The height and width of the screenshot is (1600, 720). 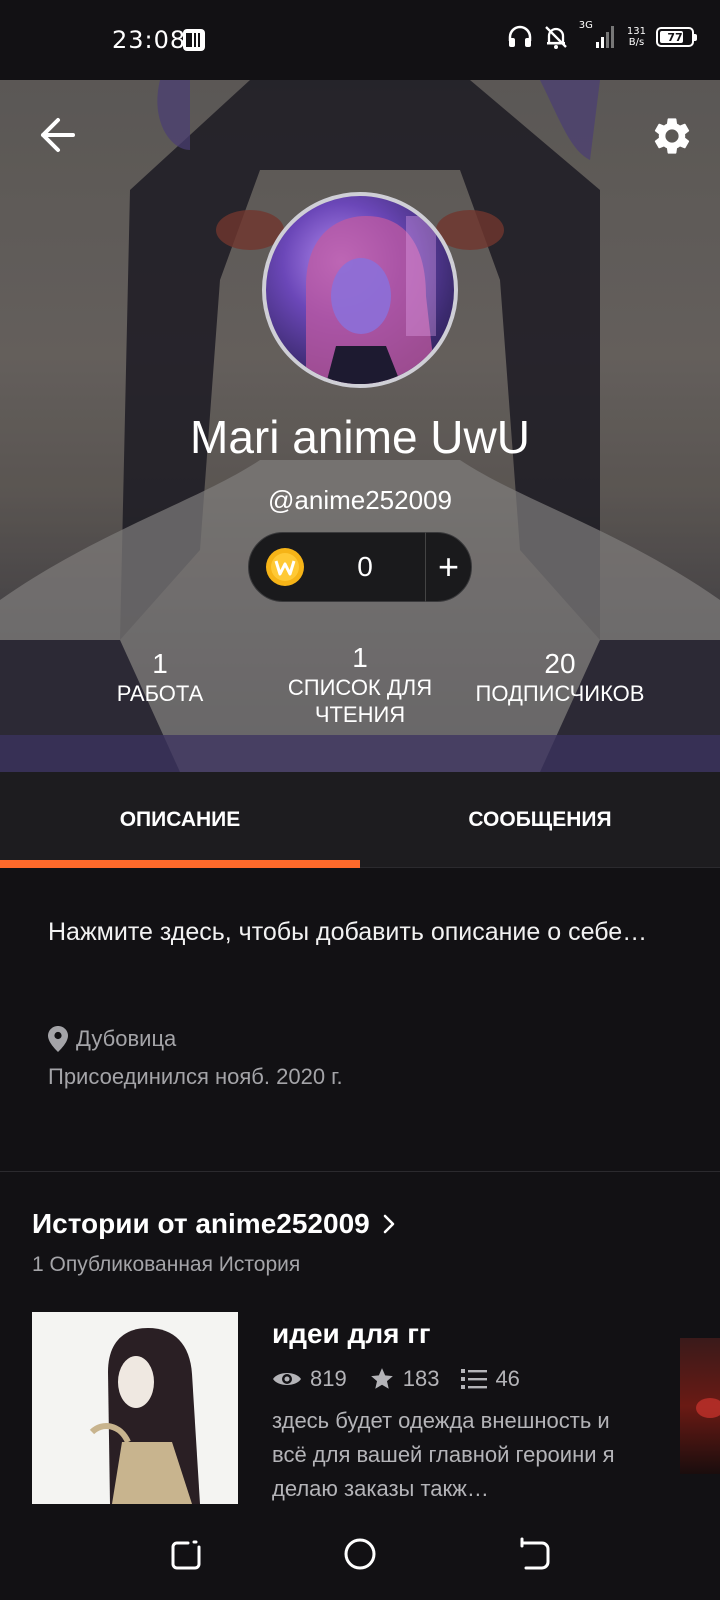 I want to click on story-reads: 819, so click(x=309, y=1379).